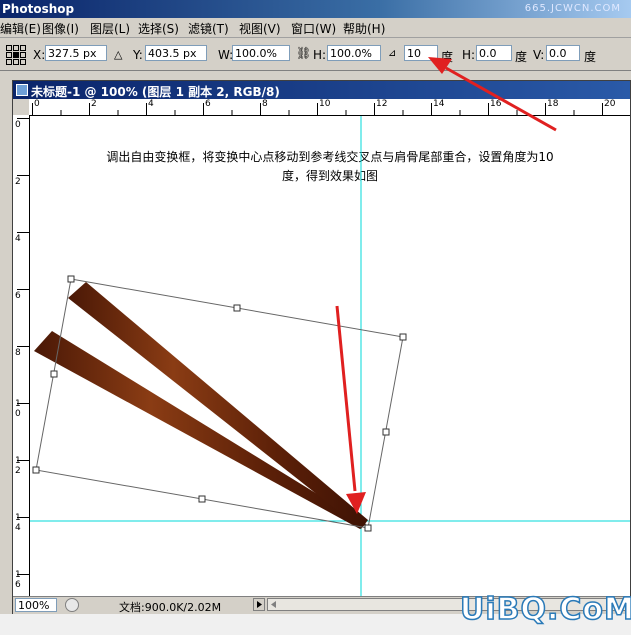 This screenshot has height=635, width=631. What do you see at coordinates (501, 99) in the screenshot?
I see `options-annotation-arrow-shaft` at bounding box center [501, 99].